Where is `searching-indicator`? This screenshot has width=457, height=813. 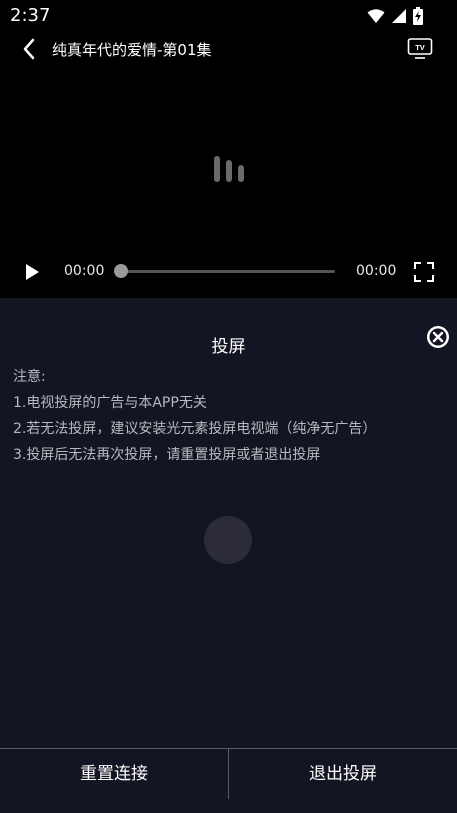 searching-indicator is located at coordinates (228, 540).